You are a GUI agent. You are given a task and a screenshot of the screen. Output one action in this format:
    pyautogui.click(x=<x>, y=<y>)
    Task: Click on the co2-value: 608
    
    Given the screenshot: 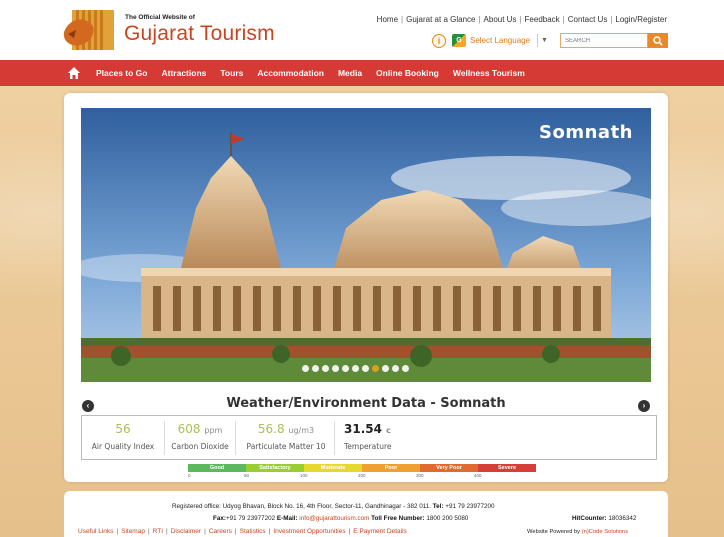 What is the action you would take?
    pyautogui.click(x=189, y=429)
    